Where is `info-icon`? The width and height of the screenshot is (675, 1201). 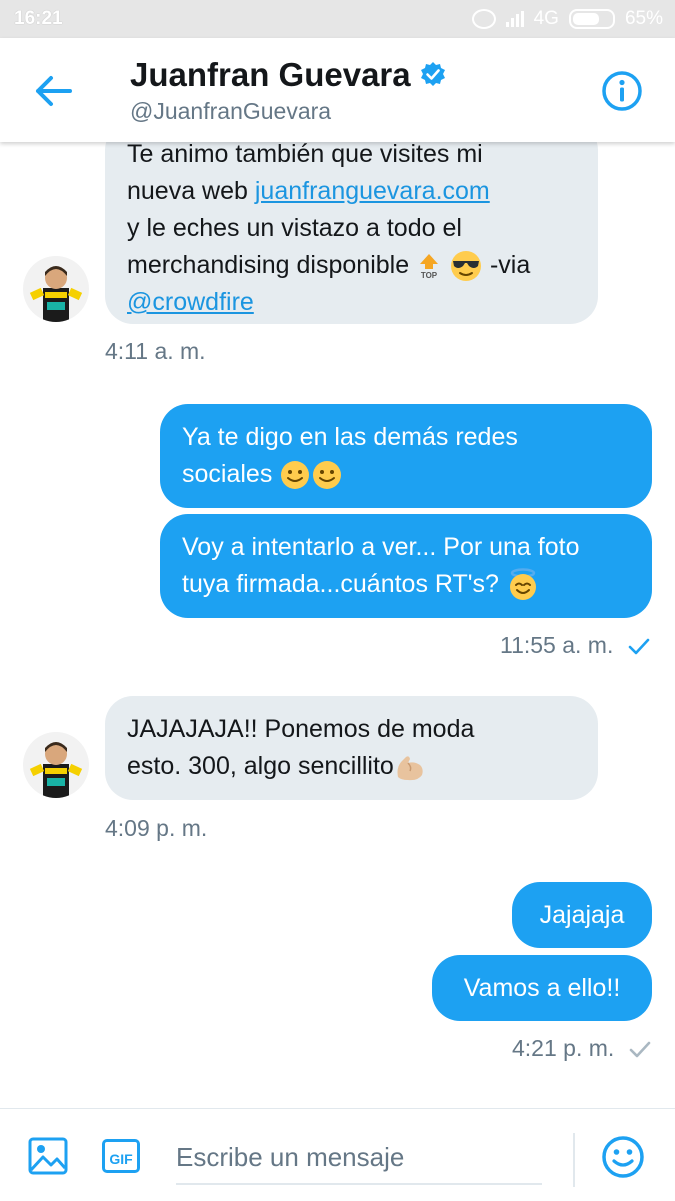 info-icon is located at coordinates (622, 91).